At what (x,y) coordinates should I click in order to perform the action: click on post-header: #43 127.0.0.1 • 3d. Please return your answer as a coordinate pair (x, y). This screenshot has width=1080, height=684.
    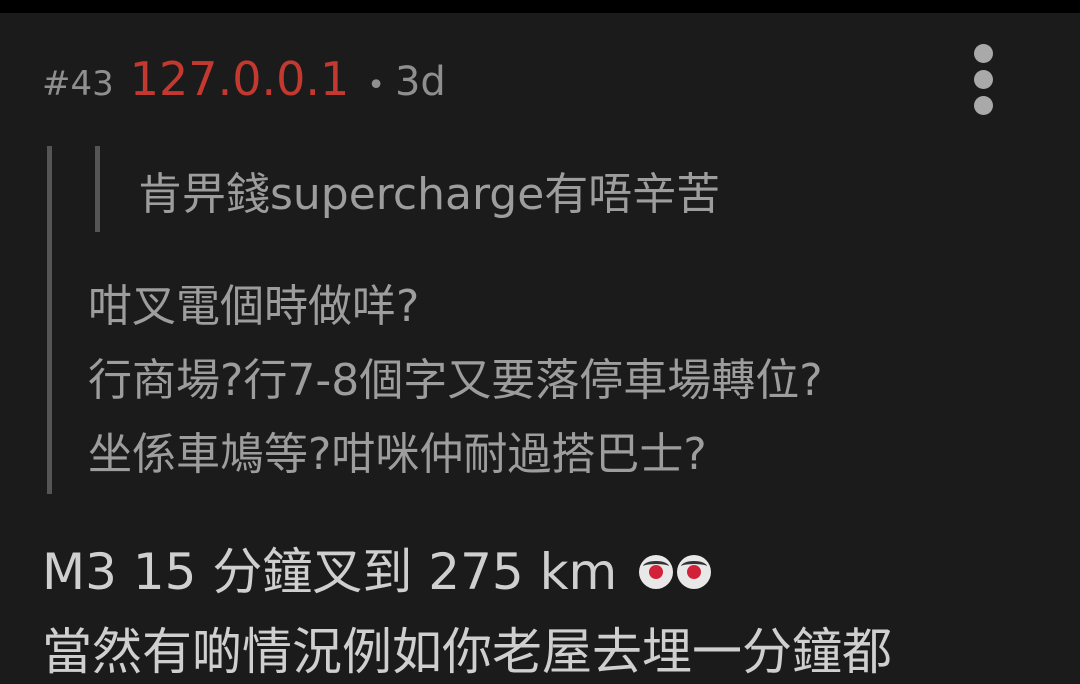
    Looking at the image, I should click on (244, 80).